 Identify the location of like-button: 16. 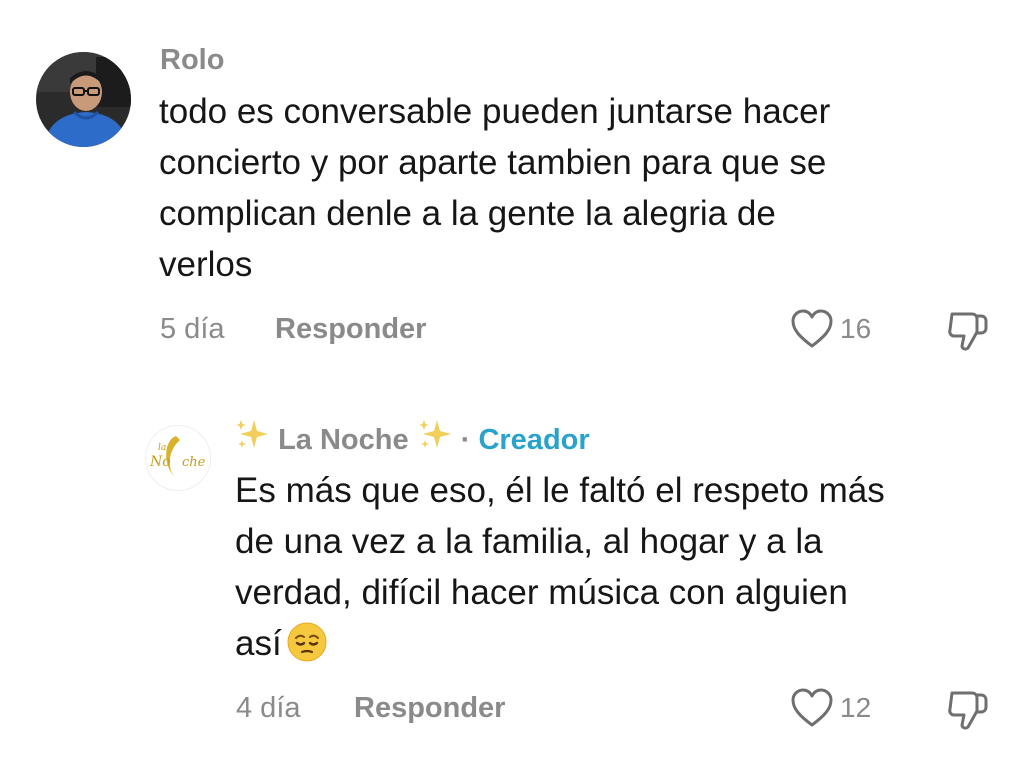
(830, 329).